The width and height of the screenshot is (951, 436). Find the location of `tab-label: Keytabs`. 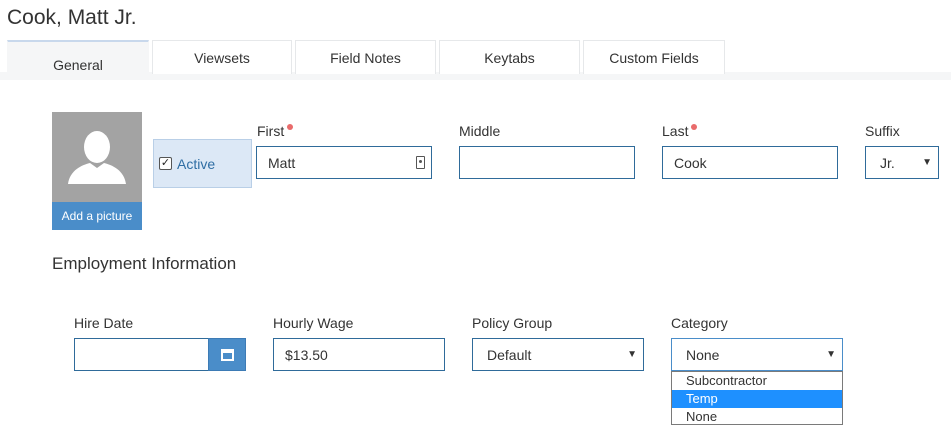

tab-label: Keytabs is located at coordinates (509, 57).